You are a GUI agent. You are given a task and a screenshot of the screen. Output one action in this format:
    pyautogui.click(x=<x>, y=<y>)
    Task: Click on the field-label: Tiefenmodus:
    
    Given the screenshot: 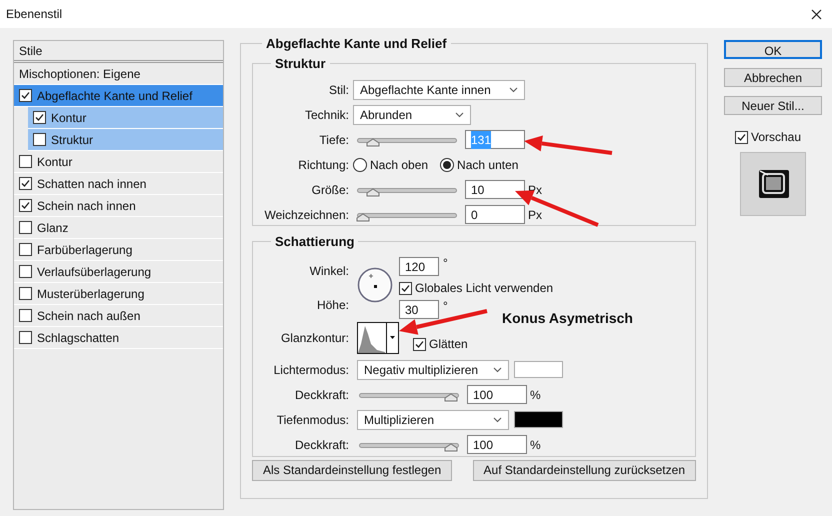 What is the action you would take?
    pyautogui.click(x=313, y=420)
    